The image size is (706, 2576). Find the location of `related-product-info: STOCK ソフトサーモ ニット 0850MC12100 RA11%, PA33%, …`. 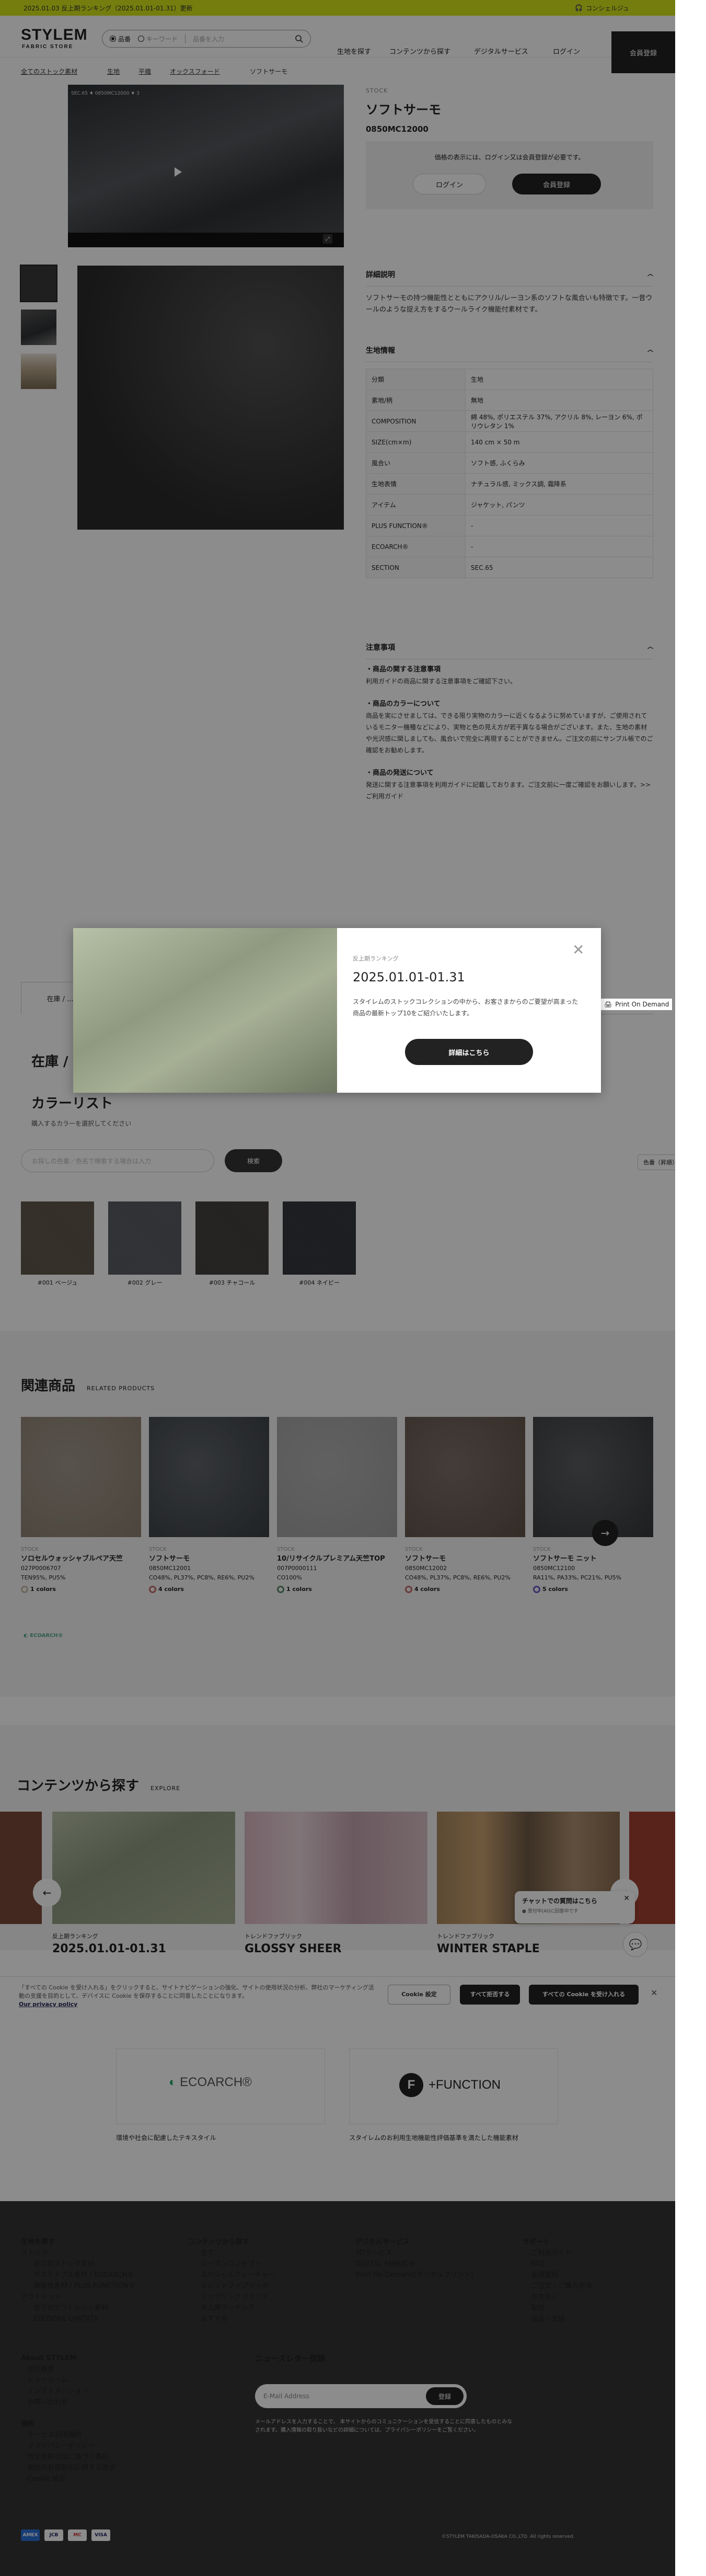

related-product-info: STOCK ソフトサーモ ニット 0850MC12100 RA11%, PA33%, … is located at coordinates (593, 1569).